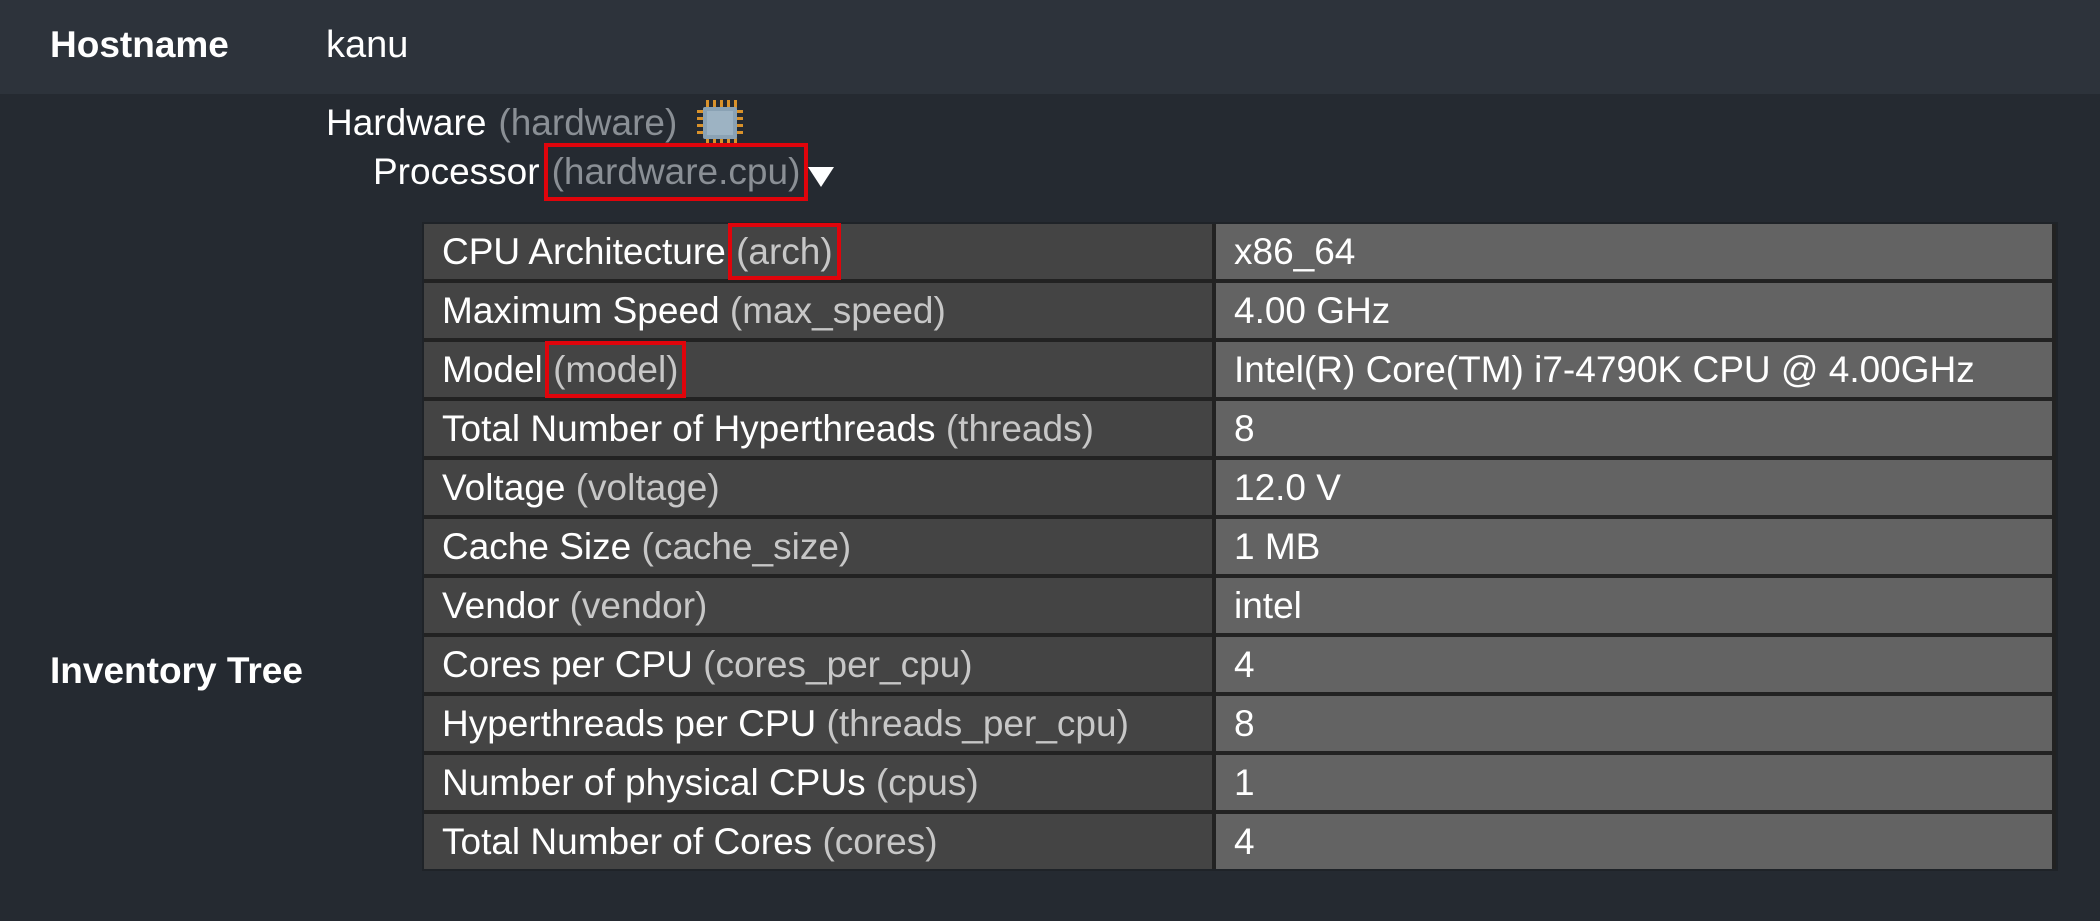  I want to click on inventory-tree-label: Inventory Tree, so click(176, 670).